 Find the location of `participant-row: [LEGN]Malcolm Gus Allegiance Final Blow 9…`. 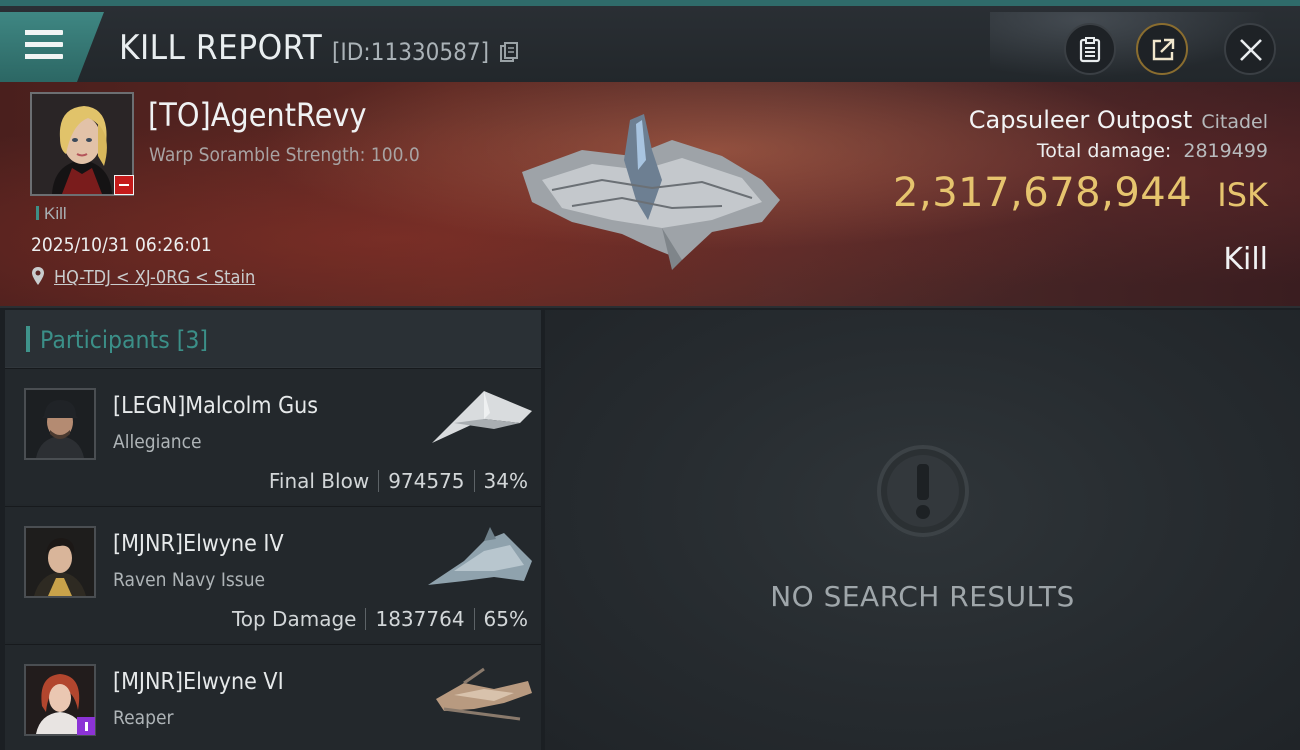

participant-row: [LEGN]Malcolm Gus Allegiance Final Blow 9… is located at coordinates (273, 436).